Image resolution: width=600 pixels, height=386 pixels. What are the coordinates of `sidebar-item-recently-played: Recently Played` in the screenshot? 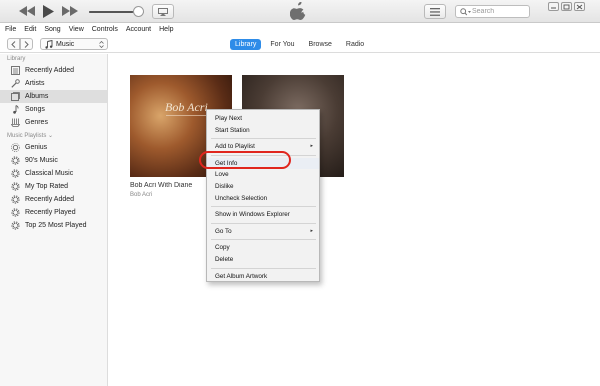 It's located at (53, 212).